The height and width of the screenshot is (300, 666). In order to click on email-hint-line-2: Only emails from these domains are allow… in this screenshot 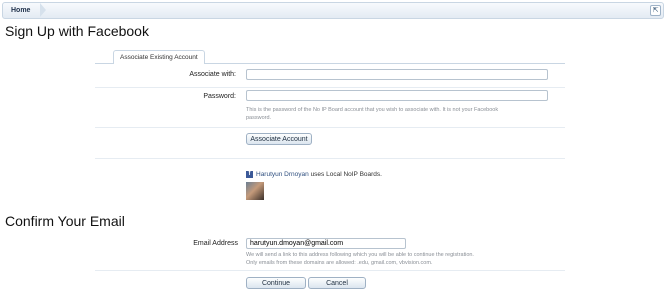, I will do `click(339, 262)`.